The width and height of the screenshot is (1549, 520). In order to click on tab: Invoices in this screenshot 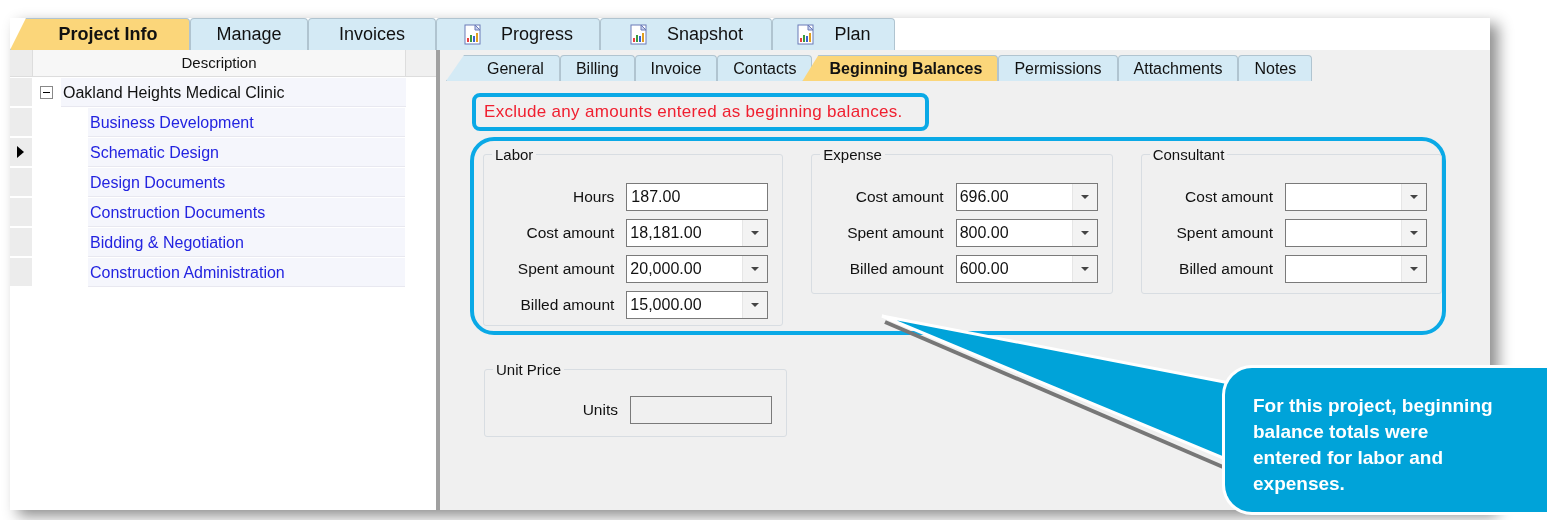, I will do `click(372, 34)`.